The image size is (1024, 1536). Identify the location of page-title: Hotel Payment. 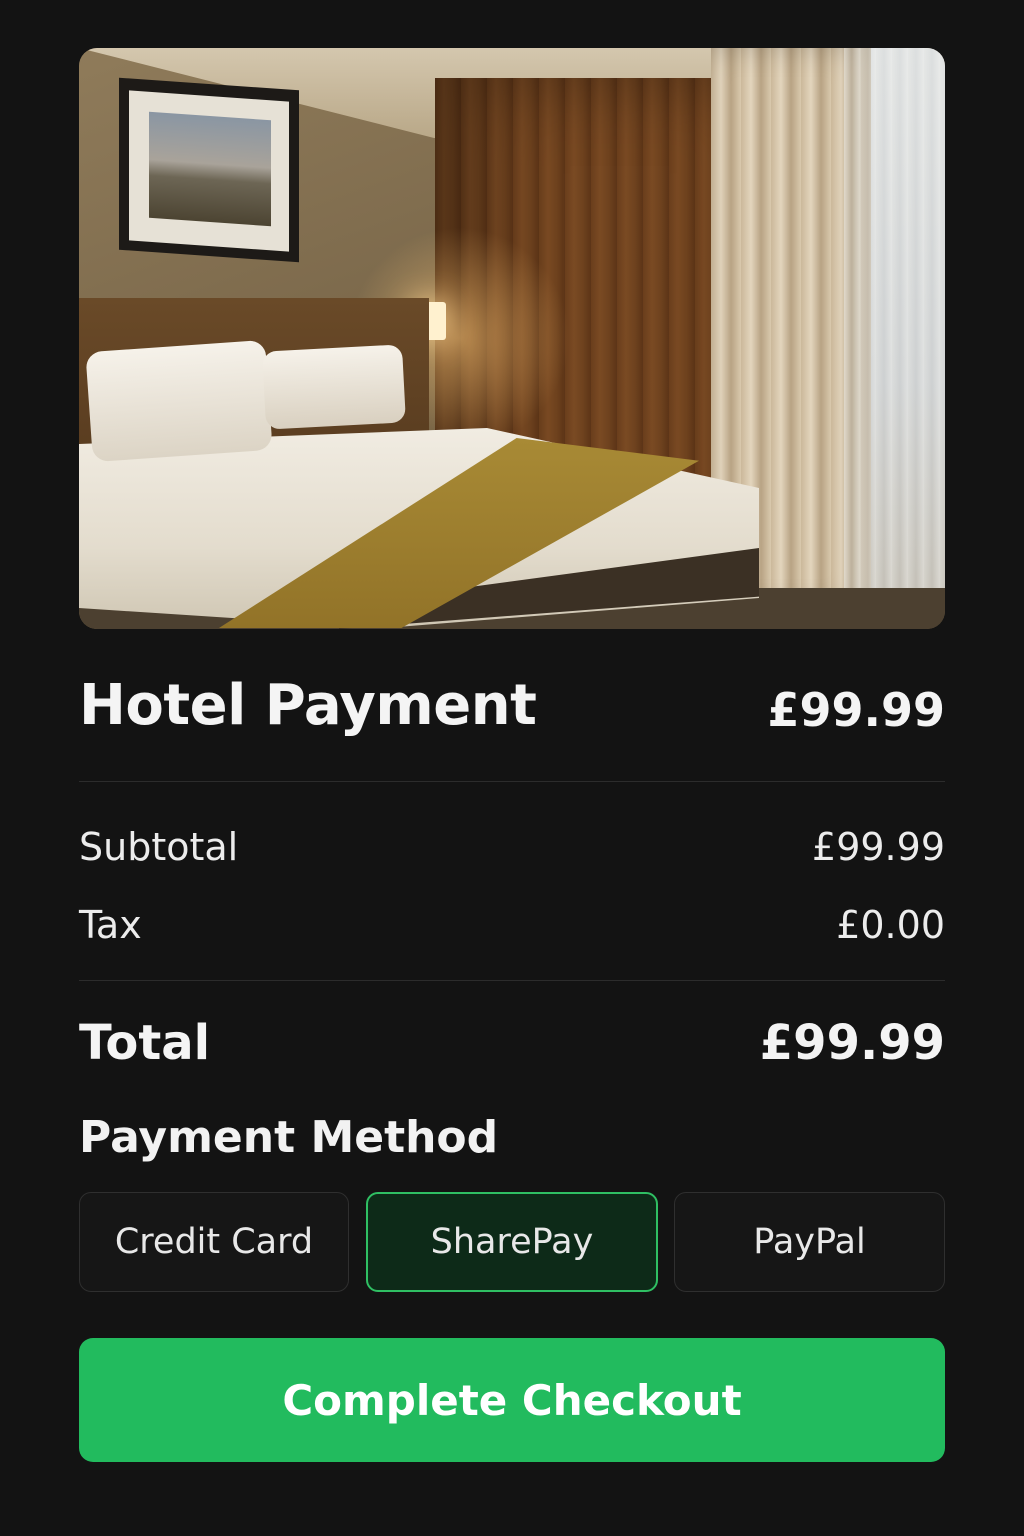
(308, 705).